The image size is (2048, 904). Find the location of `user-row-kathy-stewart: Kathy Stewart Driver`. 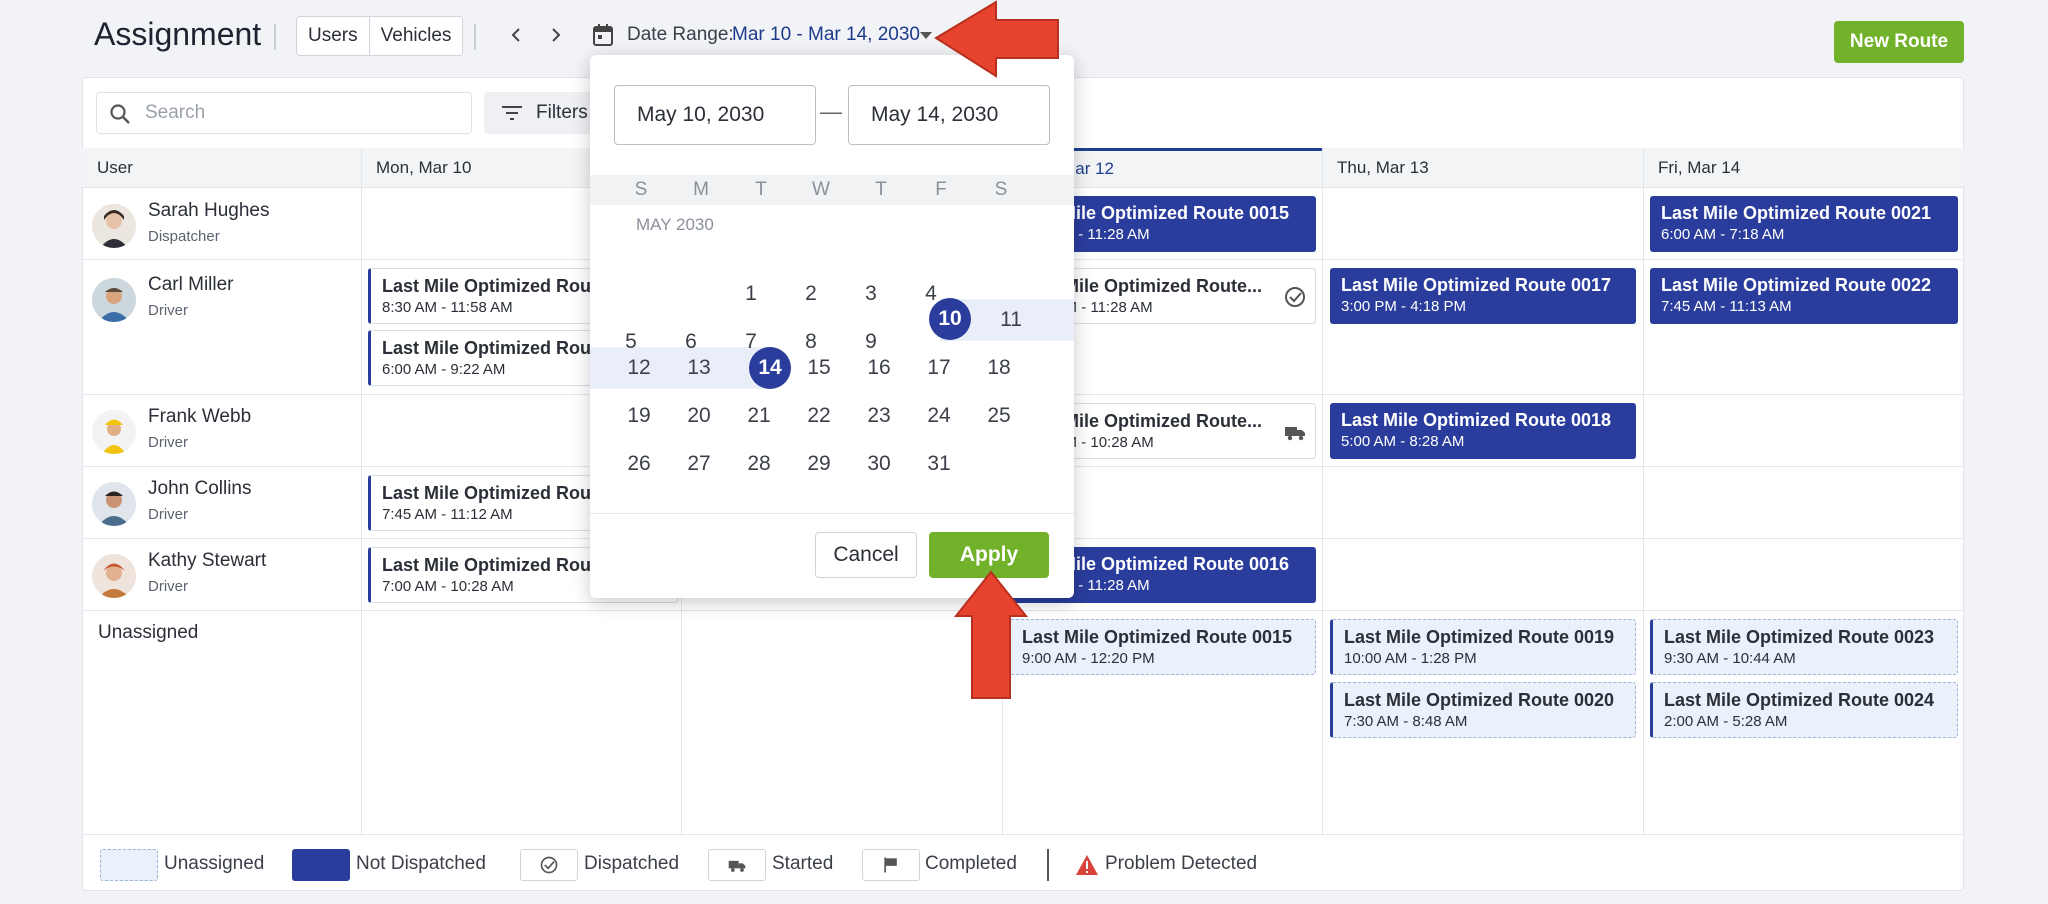

user-row-kathy-stewart: Kathy Stewart Driver is located at coordinates (222, 578).